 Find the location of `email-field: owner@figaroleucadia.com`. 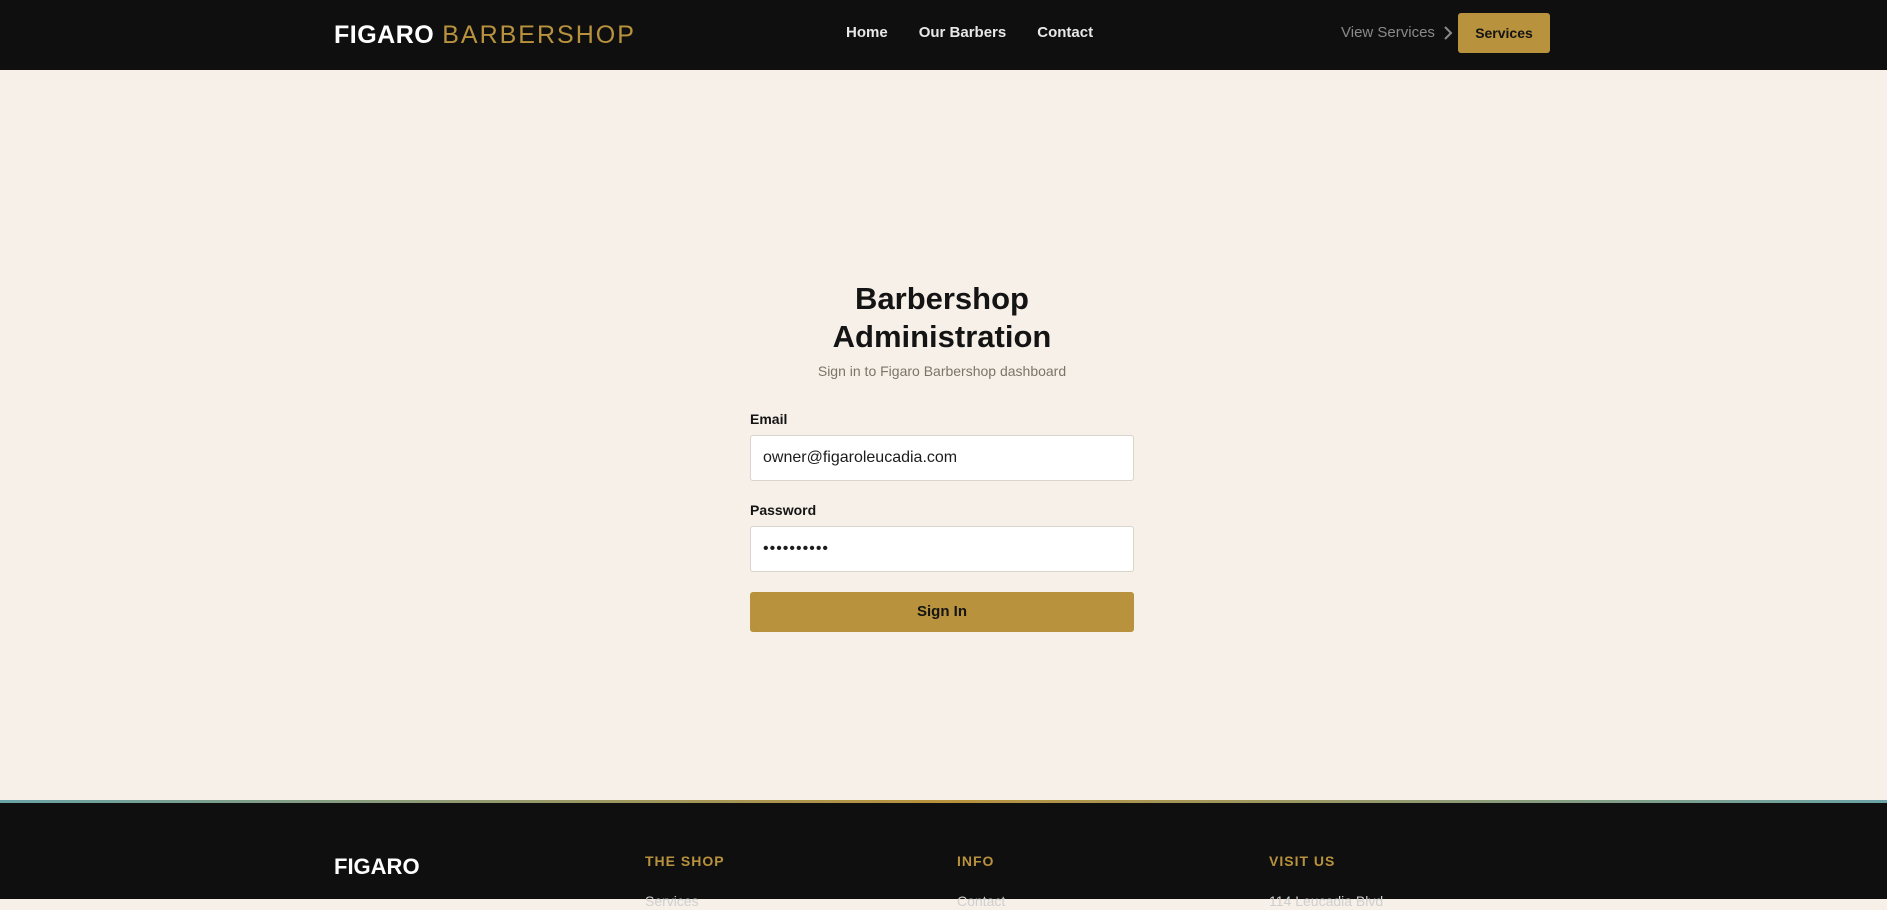

email-field: owner@figaroleucadia.com is located at coordinates (942, 458).